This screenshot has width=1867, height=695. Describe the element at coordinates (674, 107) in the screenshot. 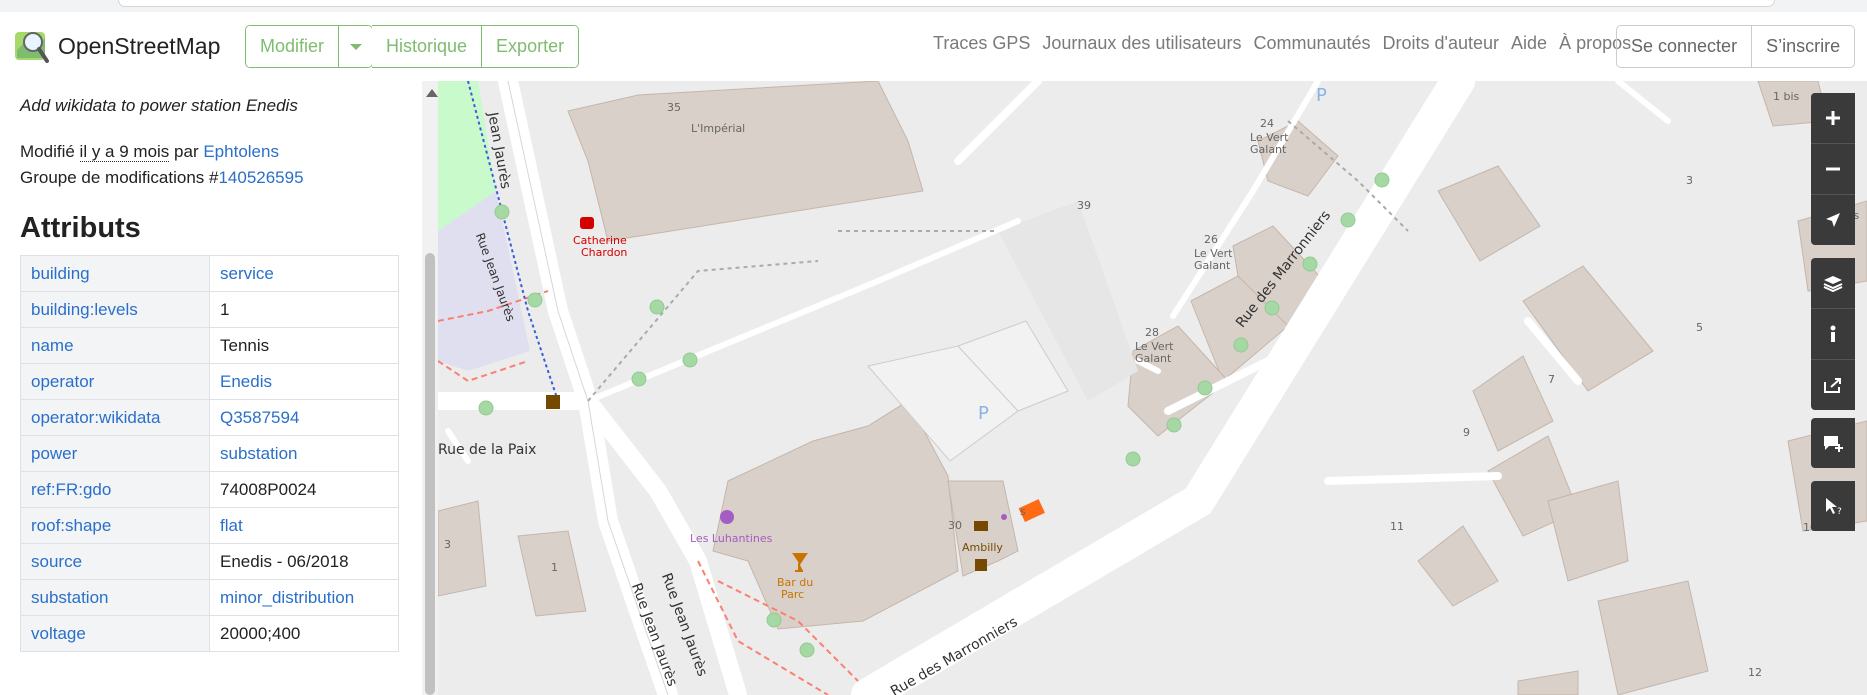

I see `map-label: 35` at that location.